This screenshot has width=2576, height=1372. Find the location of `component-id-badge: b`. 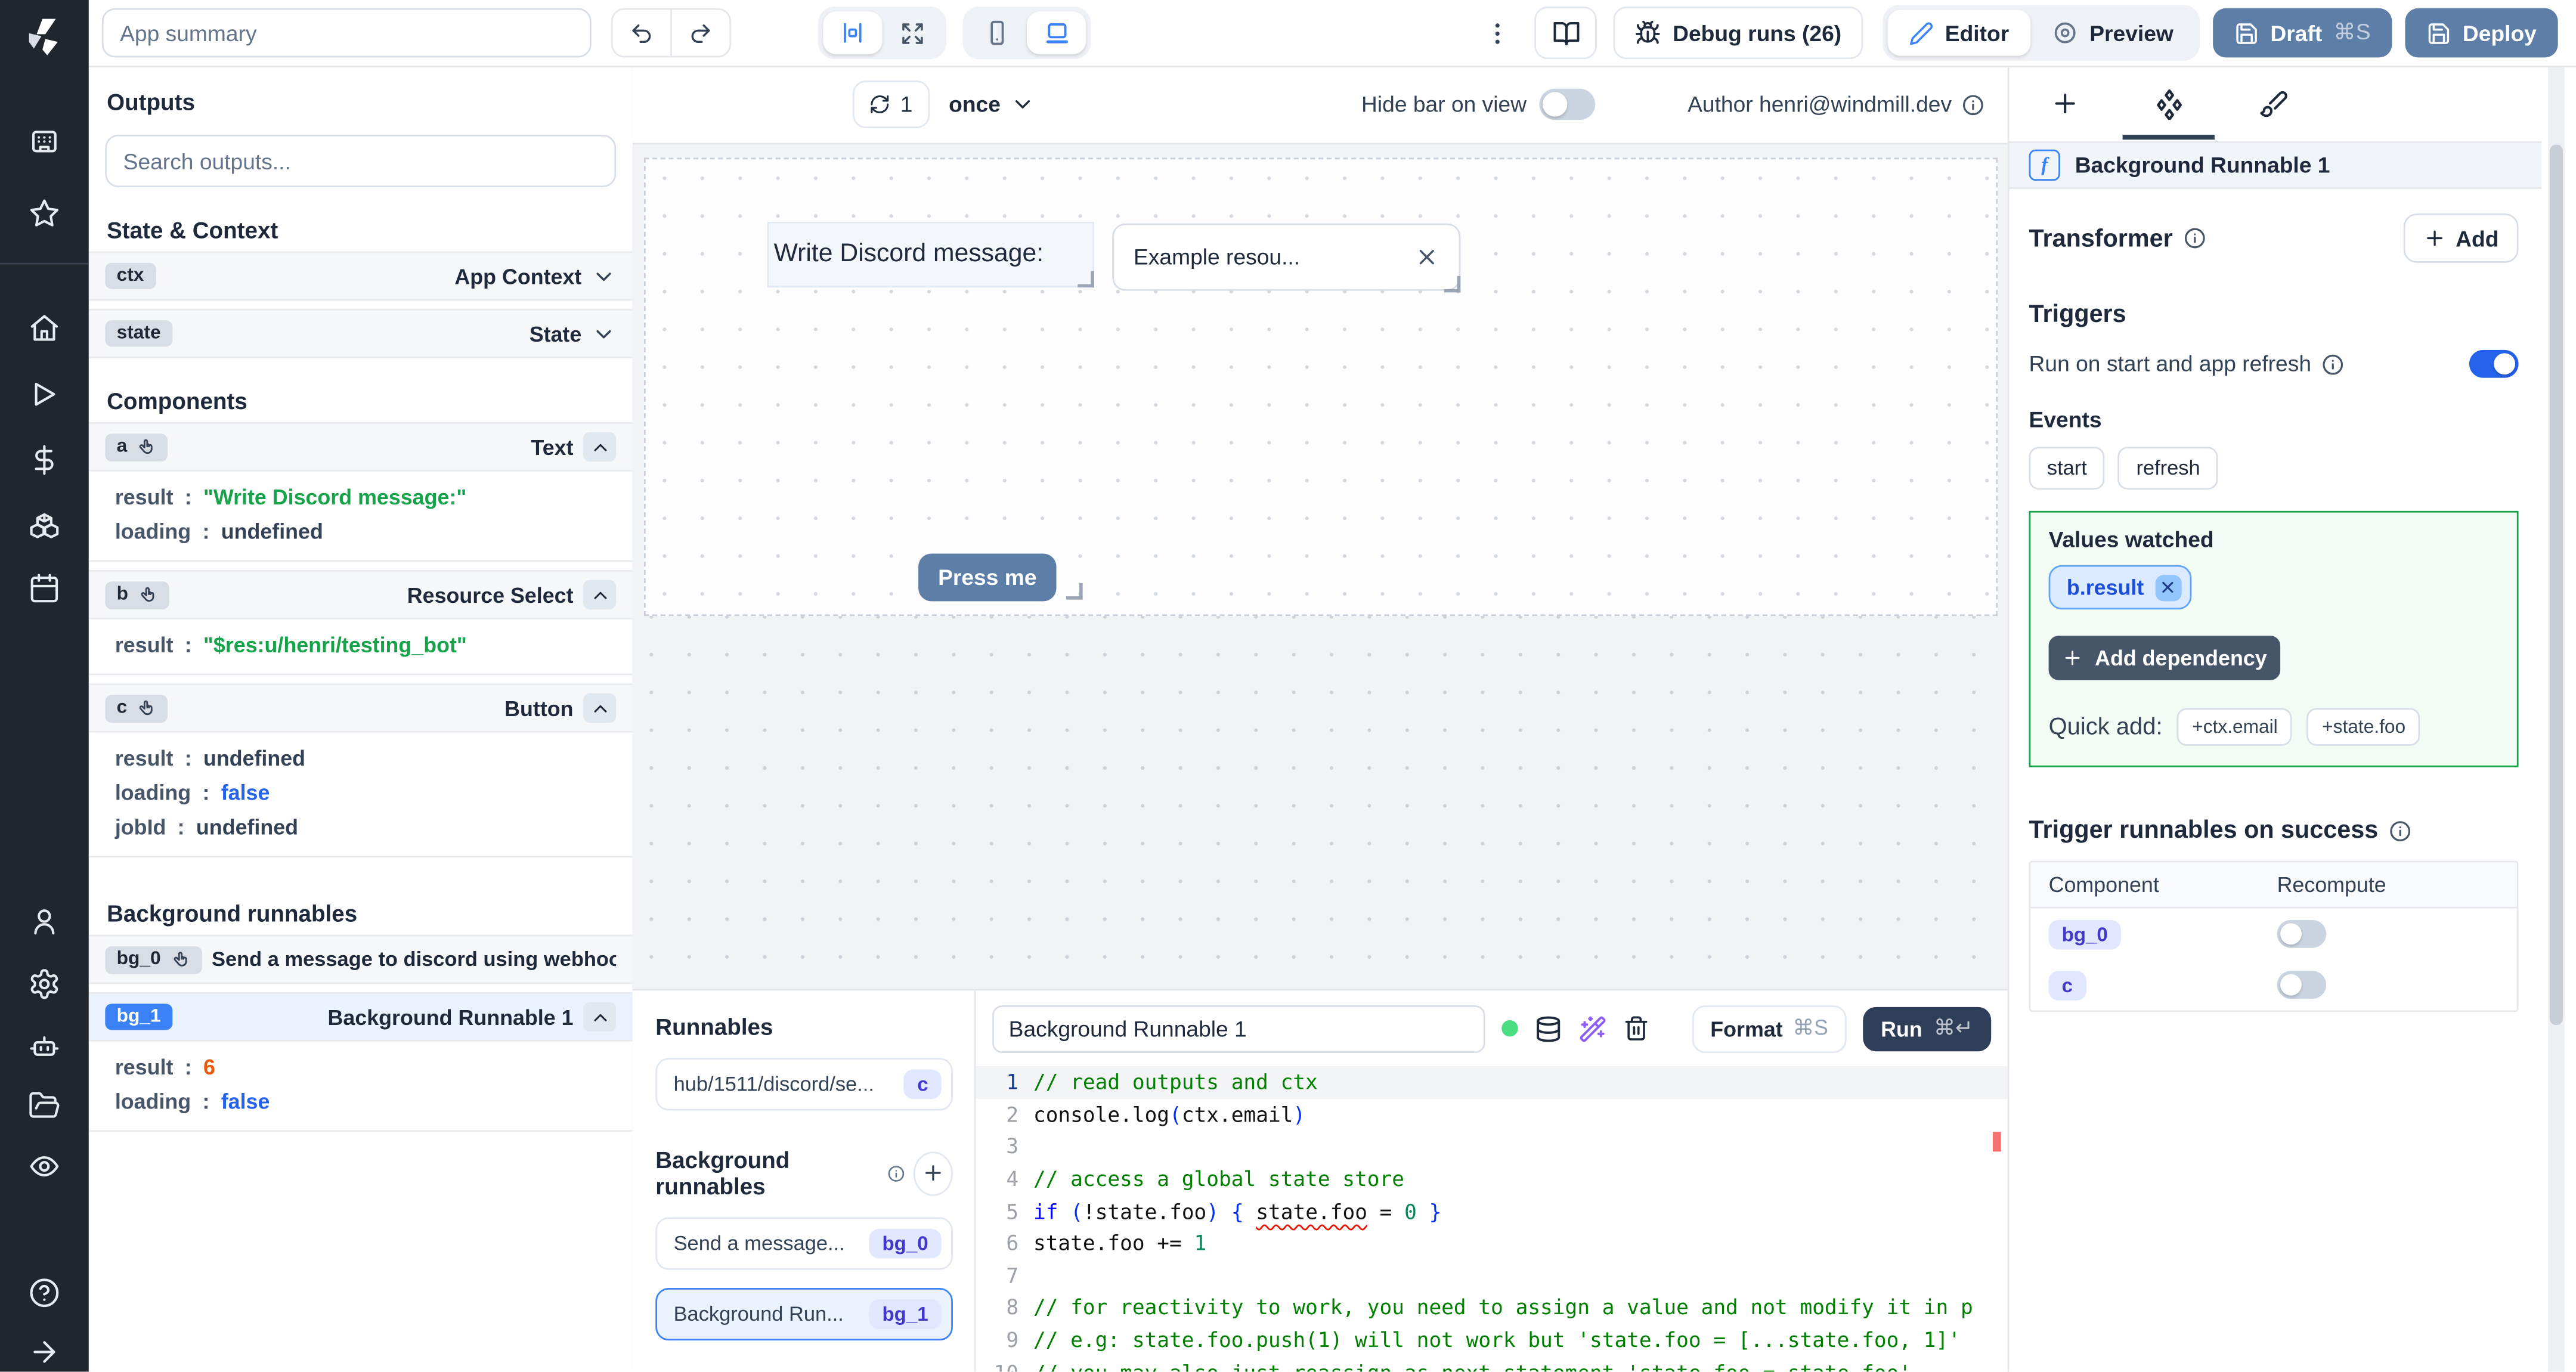

component-id-badge: b is located at coordinates (137, 594).